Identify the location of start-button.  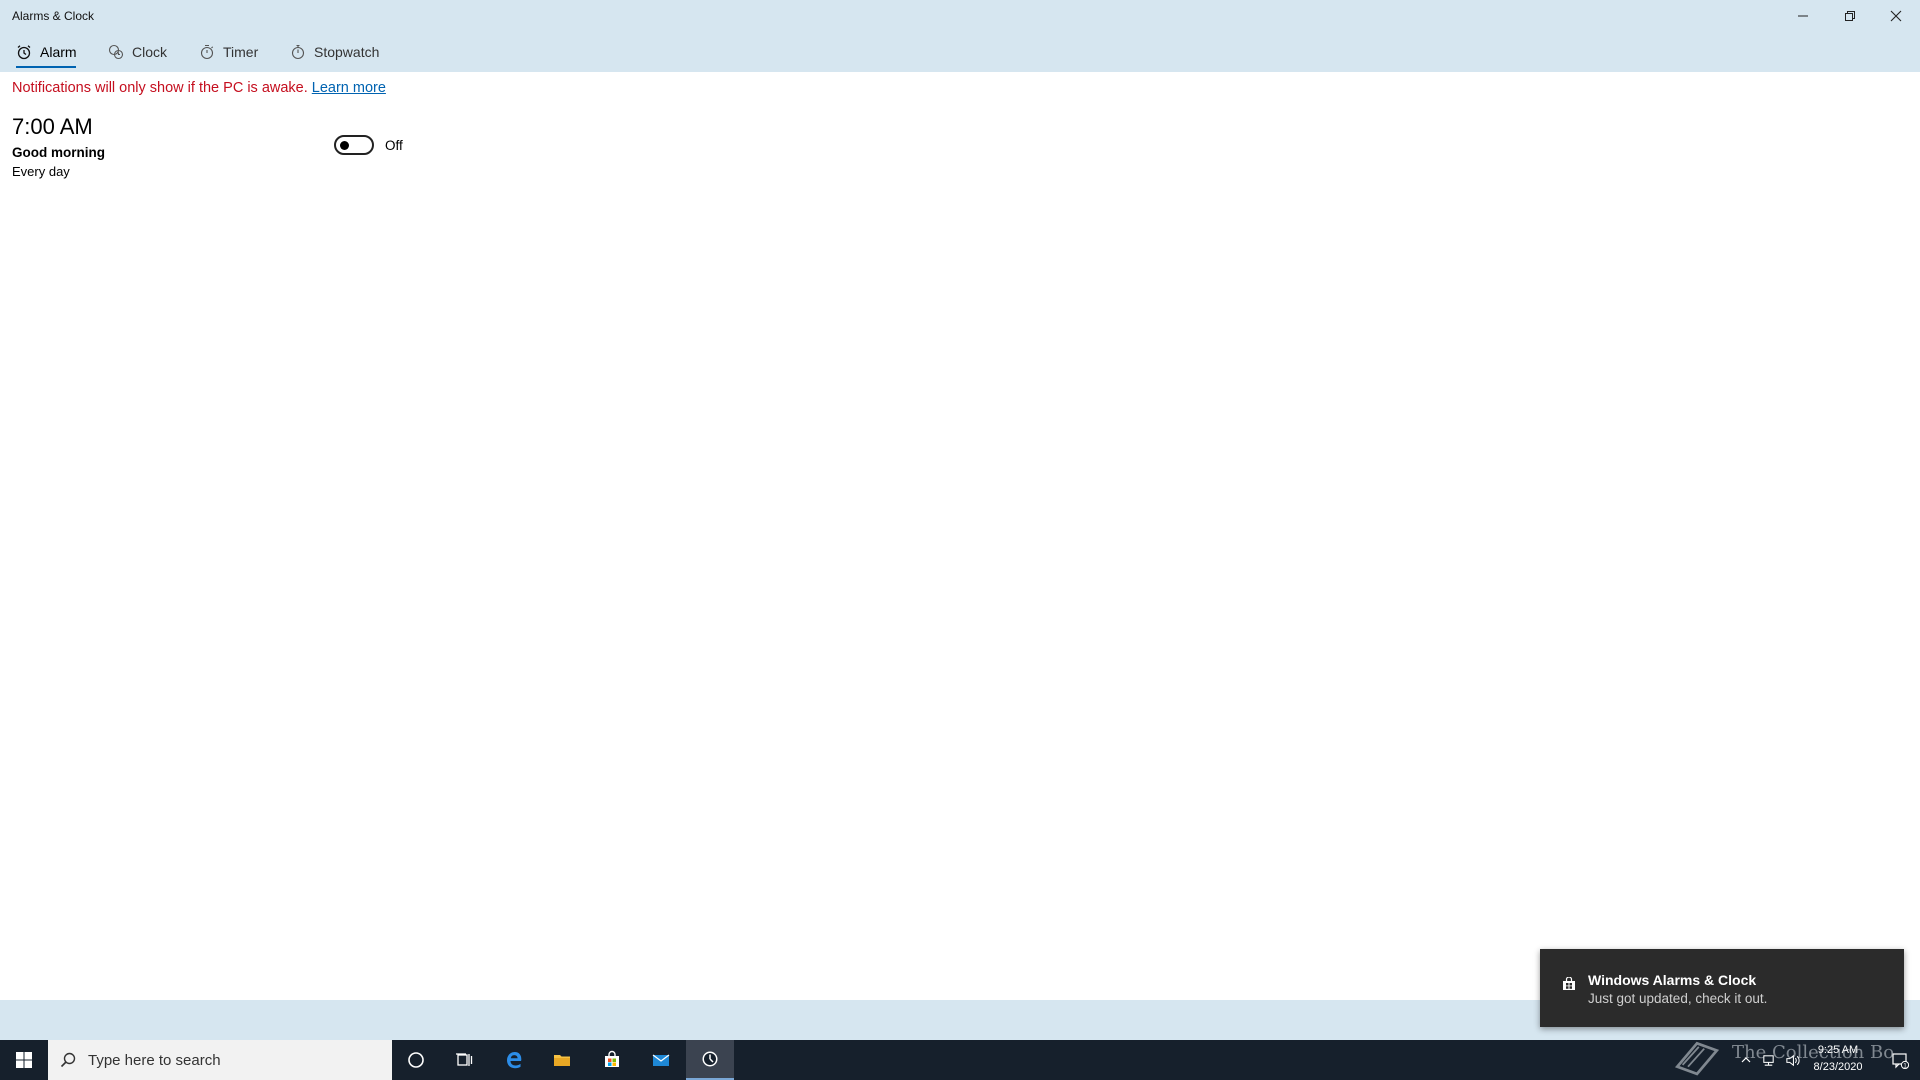
(24, 1060).